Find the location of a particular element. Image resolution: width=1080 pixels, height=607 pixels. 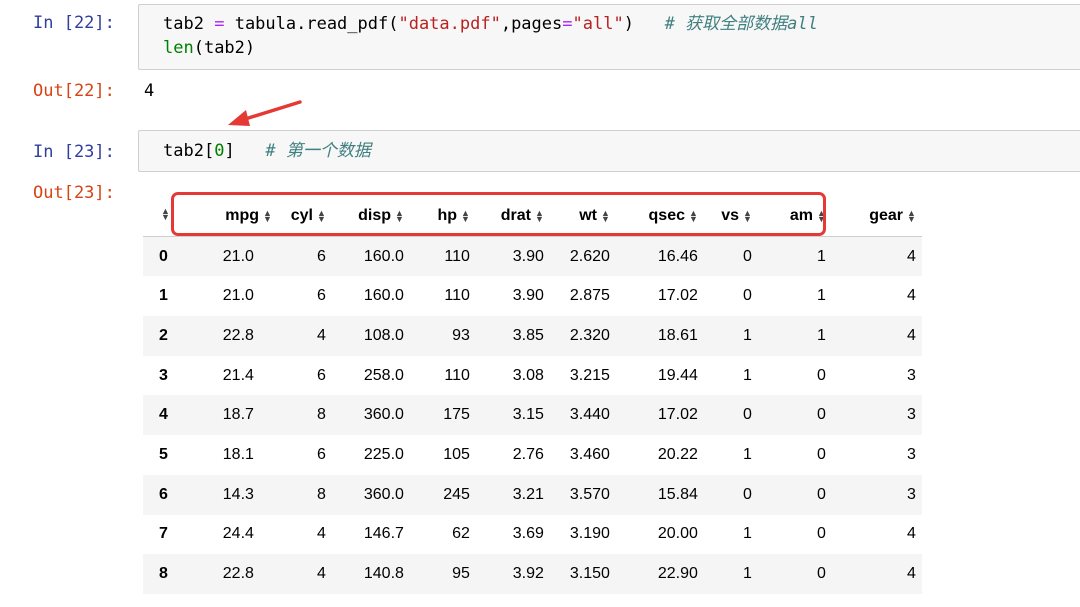

table-cell-wt: 3.150 is located at coordinates (589, 574).